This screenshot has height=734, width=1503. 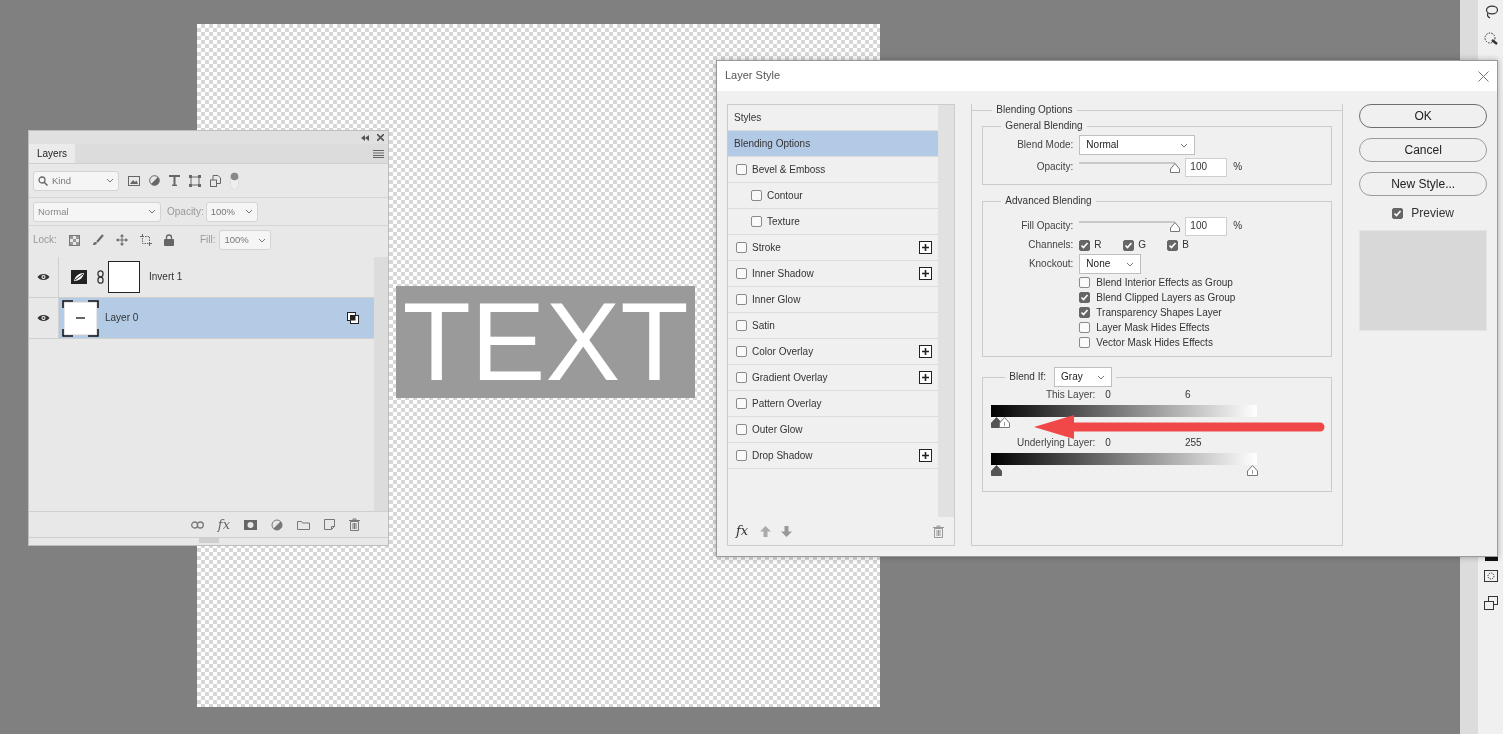 I want to click on filter-dropdown: Kind, so click(x=76, y=180).